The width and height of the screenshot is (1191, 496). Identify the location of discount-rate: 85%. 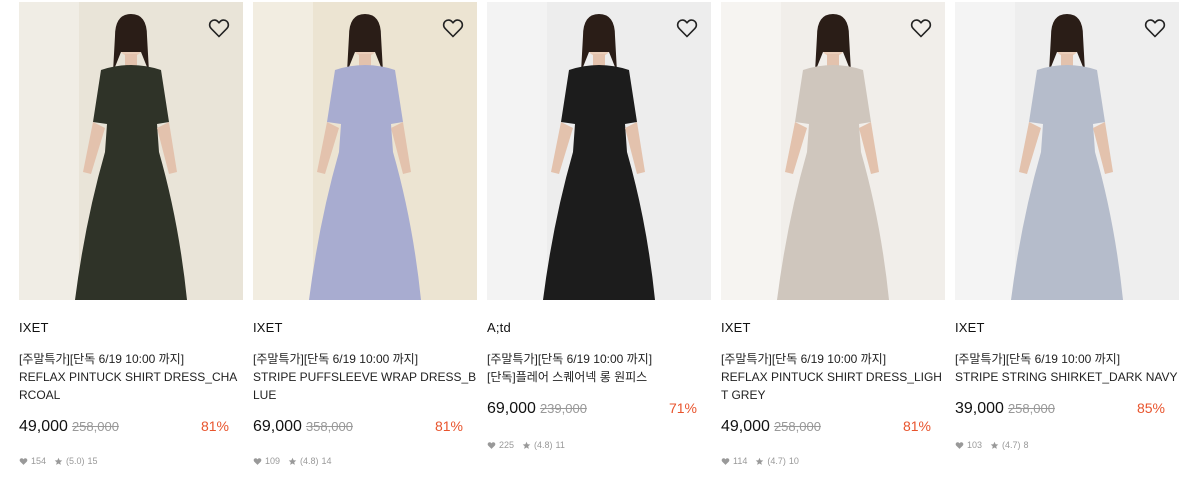
(1150, 408).